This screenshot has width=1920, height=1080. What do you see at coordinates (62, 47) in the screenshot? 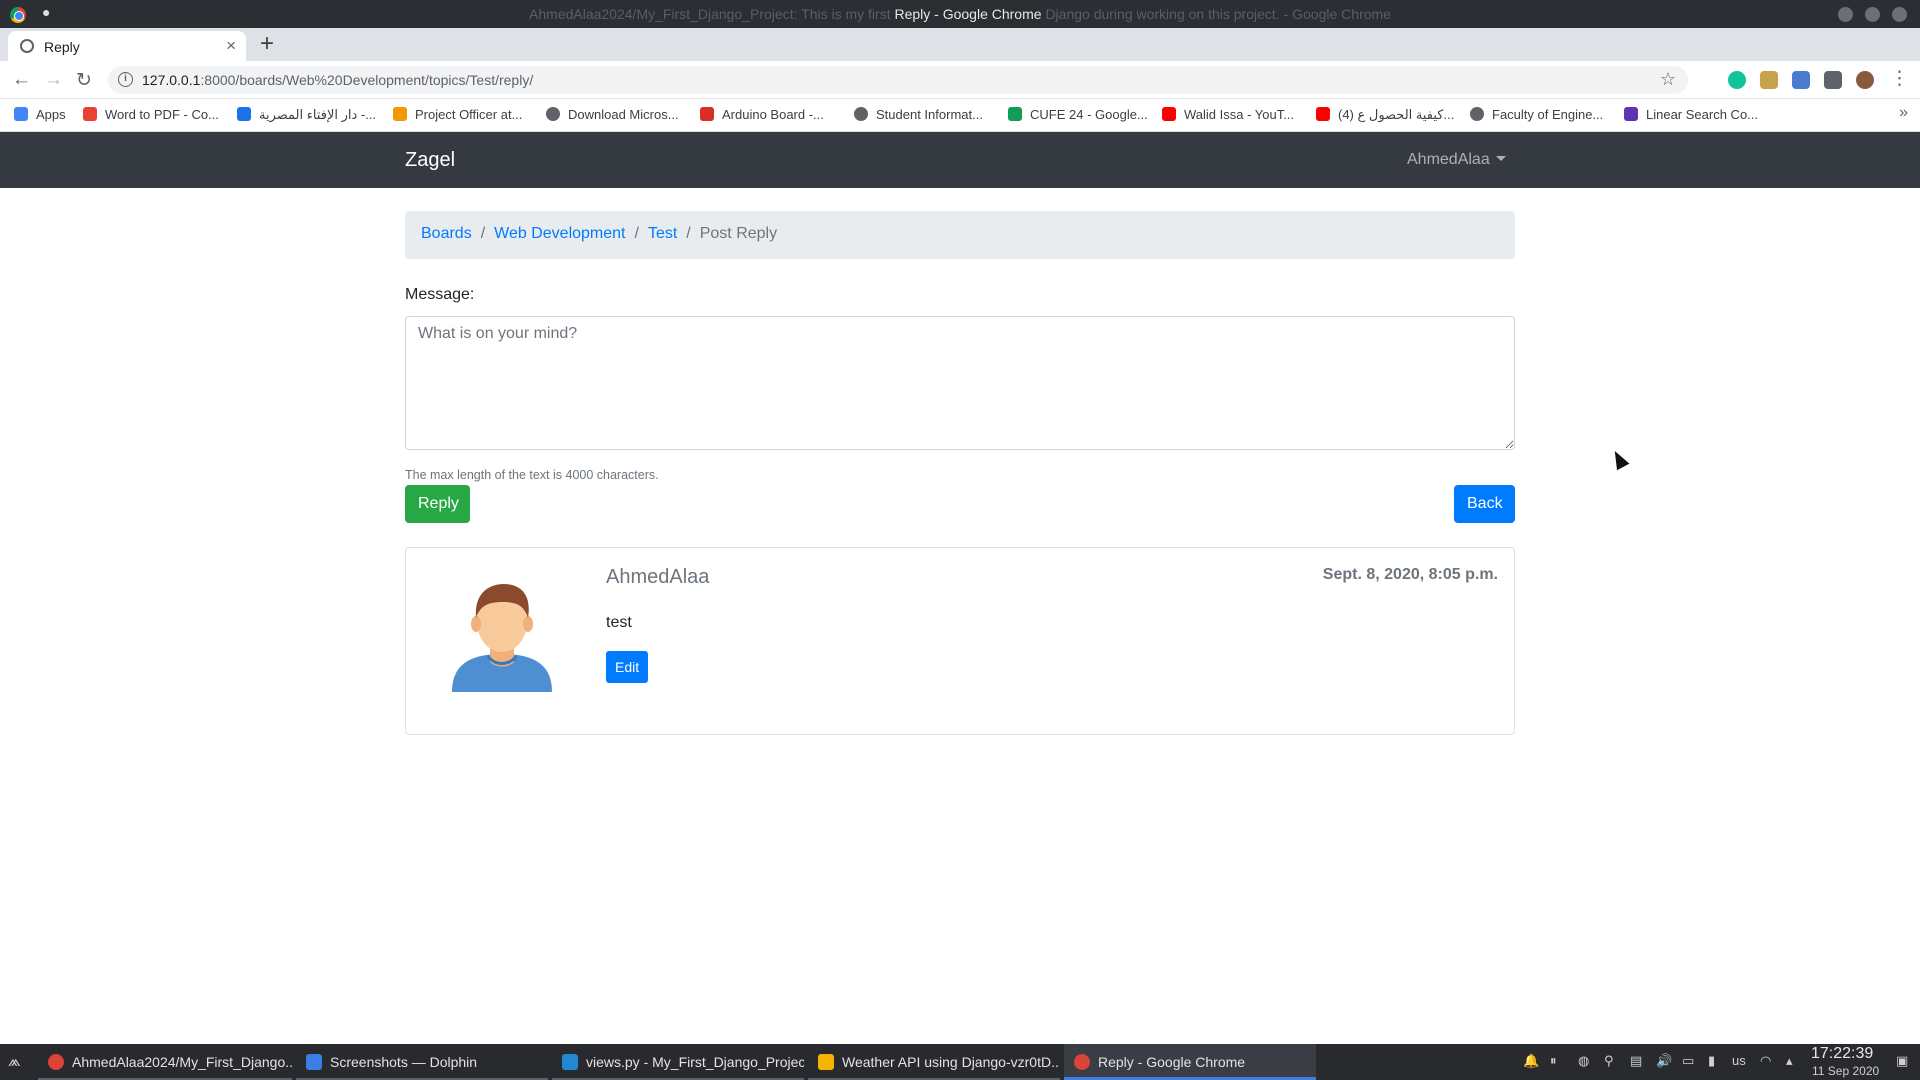
I see `tab-title: Reply` at bounding box center [62, 47].